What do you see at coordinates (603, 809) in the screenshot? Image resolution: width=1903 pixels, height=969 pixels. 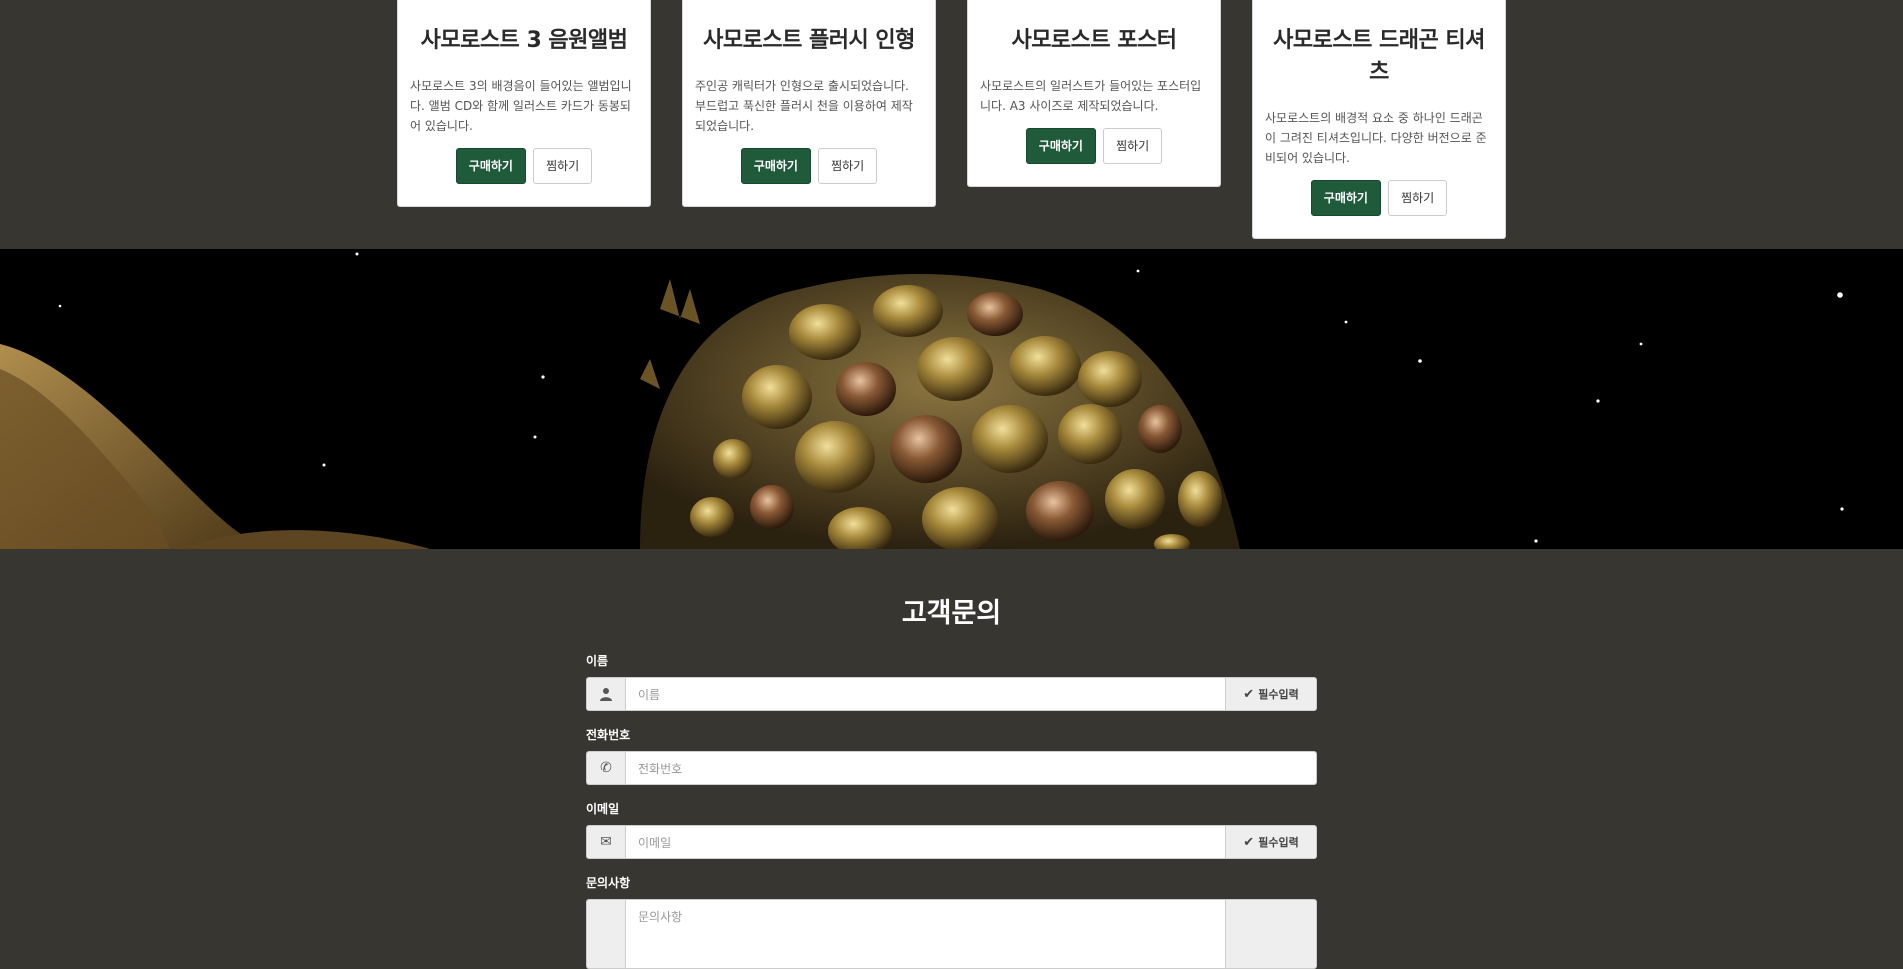 I see `email-label: 이메일` at bounding box center [603, 809].